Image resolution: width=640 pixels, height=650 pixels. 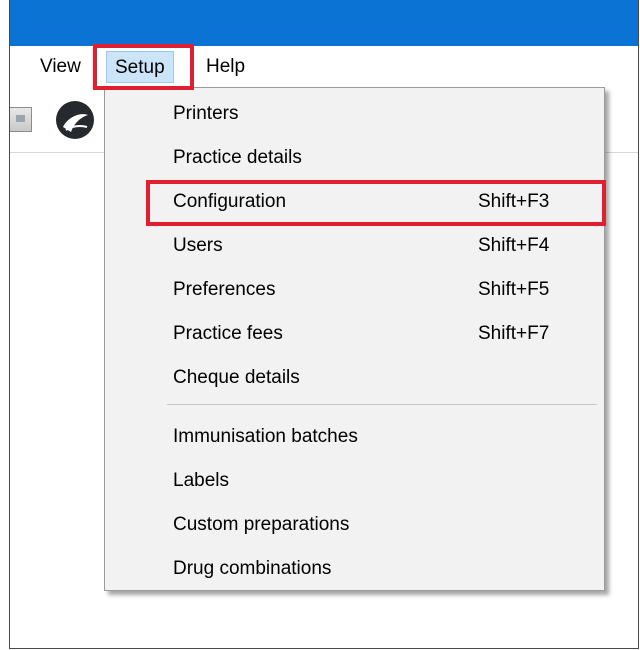 I want to click on menu-item-shortcut: Shift+F5, so click(x=514, y=289).